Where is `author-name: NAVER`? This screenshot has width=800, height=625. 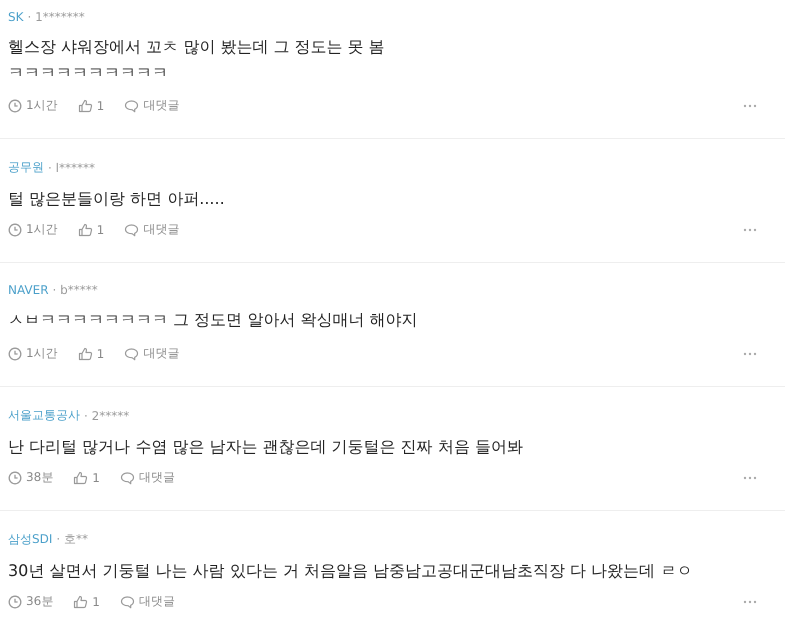
author-name: NAVER is located at coordinates (28, 290).